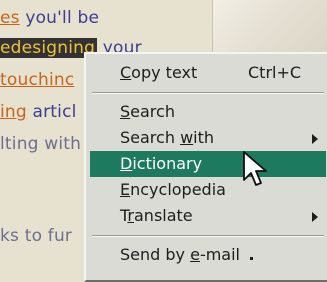 This screenshot has width=327, height=282. Describe the element at coordinates (50, 18) in the screenshot. I see `page-text-line-1: es you'll be` at that location.